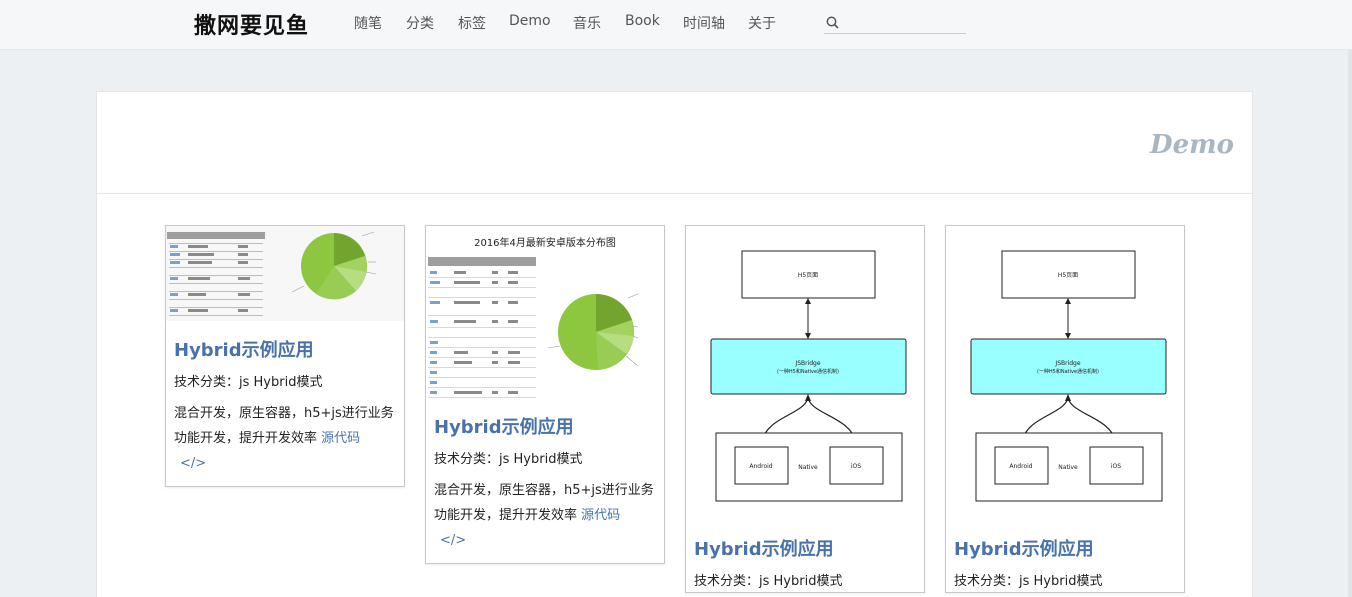  What do you see at coordinates (903, 22) in the screenshot?
I see `search-input` at bounding box center [903, 22].